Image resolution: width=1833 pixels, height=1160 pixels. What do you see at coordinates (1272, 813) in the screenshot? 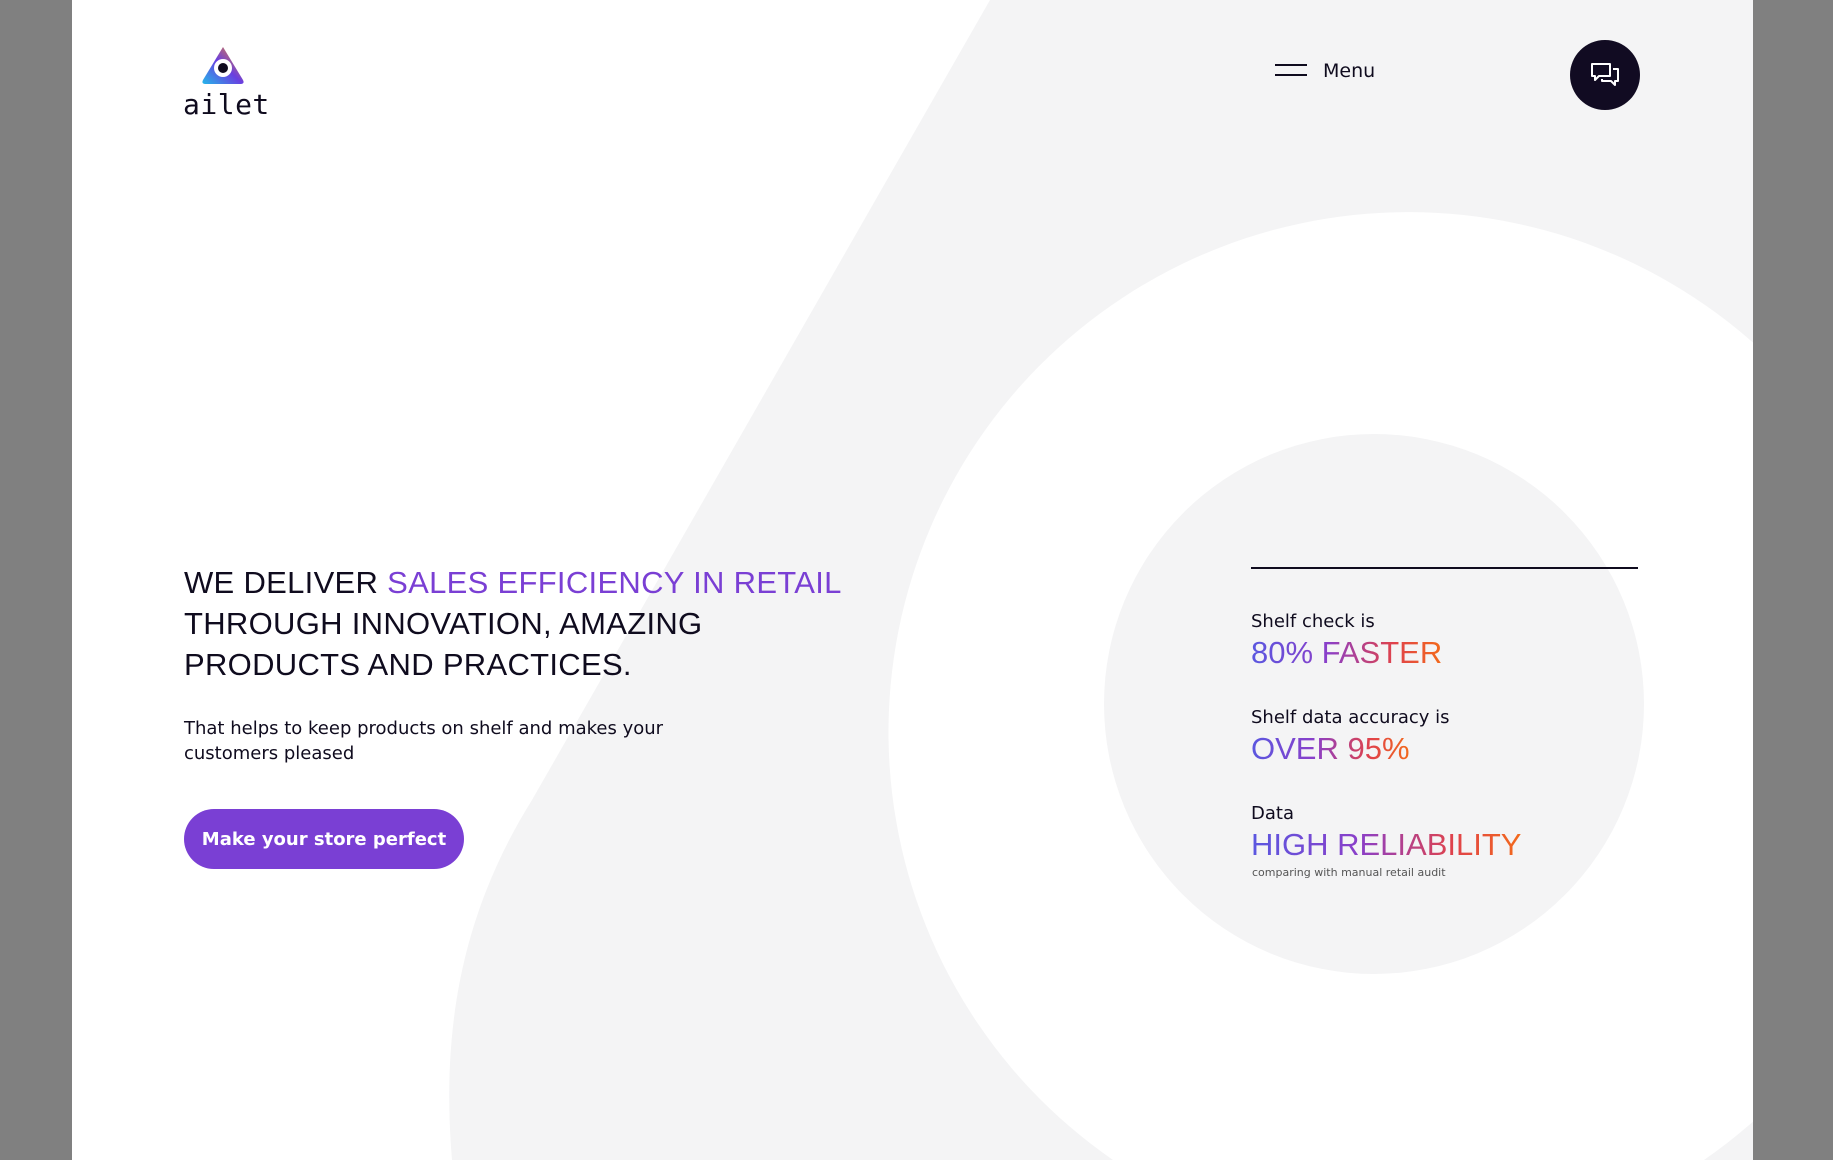
I see `stat-label: Data` at bounding box center [1272, 813].